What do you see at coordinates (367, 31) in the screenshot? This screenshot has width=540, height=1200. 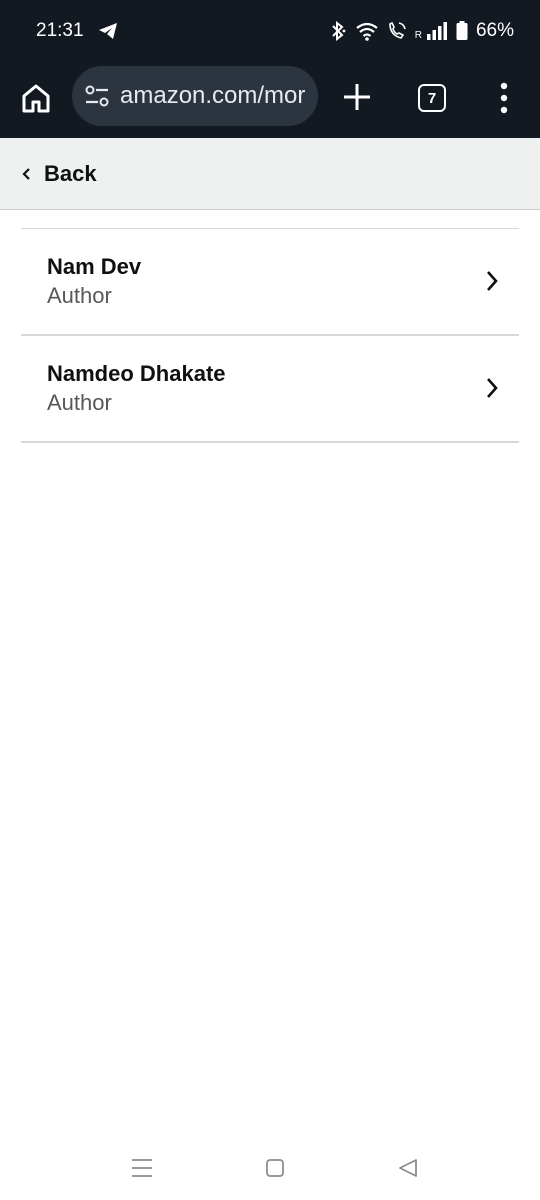 I see `wifi-icon` at bounding box center [367, 31].